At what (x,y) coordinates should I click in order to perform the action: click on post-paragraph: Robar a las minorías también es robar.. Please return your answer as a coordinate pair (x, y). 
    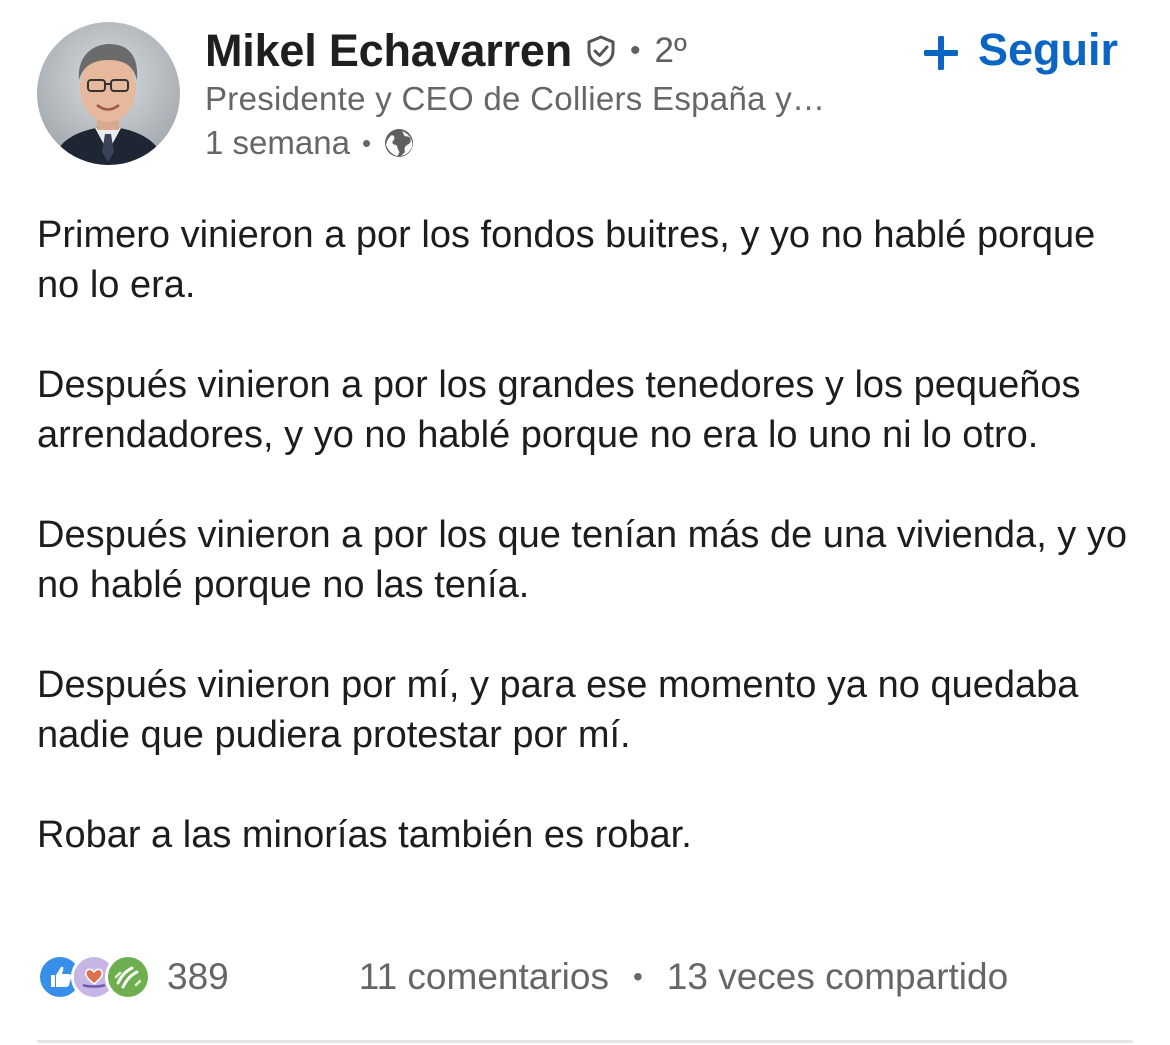
    Looking at the image, I should click on (364, 835).